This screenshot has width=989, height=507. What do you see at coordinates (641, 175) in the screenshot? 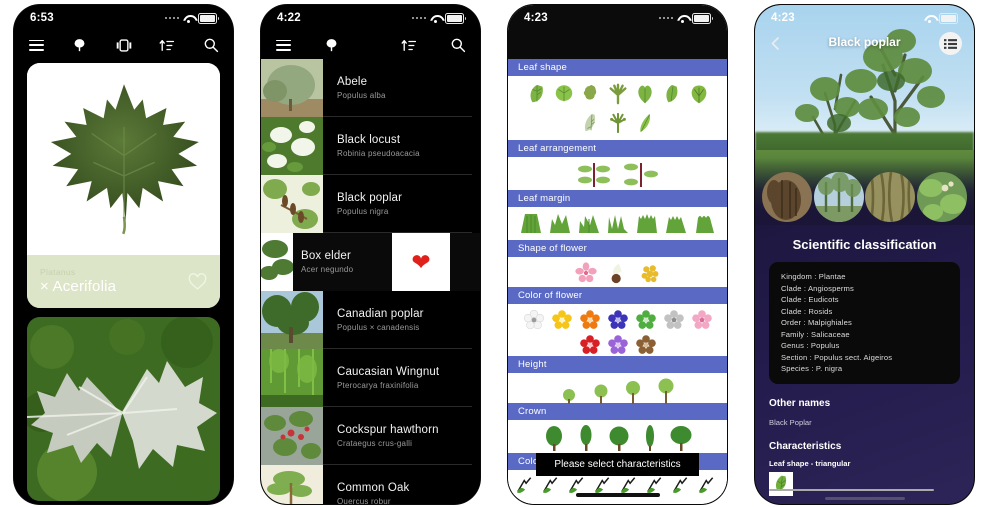
I see `arrangement-option-alternate` at bounding box center [641, 175].